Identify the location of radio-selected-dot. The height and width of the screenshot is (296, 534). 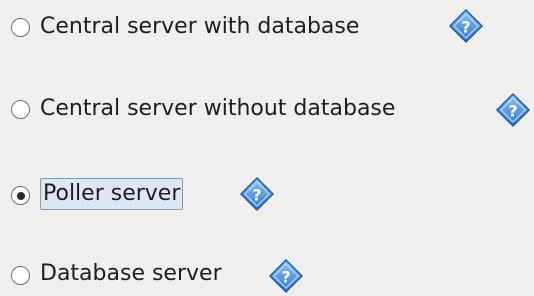
(20, 195).